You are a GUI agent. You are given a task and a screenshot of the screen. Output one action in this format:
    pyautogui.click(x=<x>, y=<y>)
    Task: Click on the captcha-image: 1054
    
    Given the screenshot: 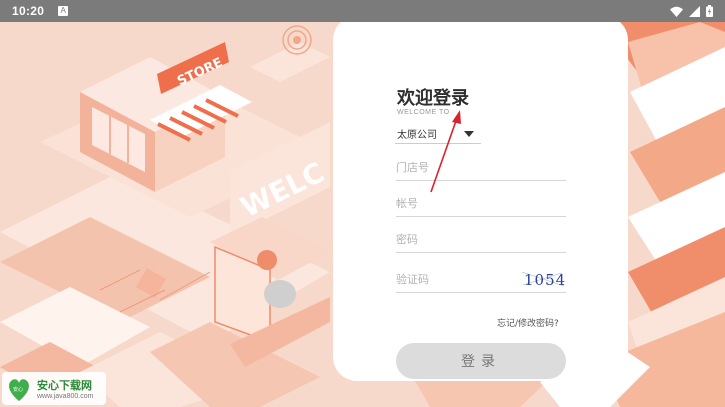 What is the action you would take?
    pyautogui.click(x=543, y=279)
    